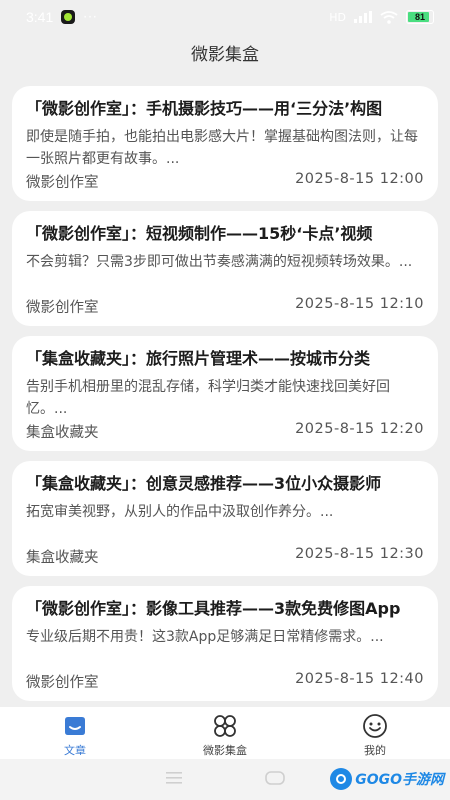 The height and width of the screenshot is (800, 450). Describe the element at coordinates (375, 750) in the screenshot. I see `tab-label: 我的` at that location.